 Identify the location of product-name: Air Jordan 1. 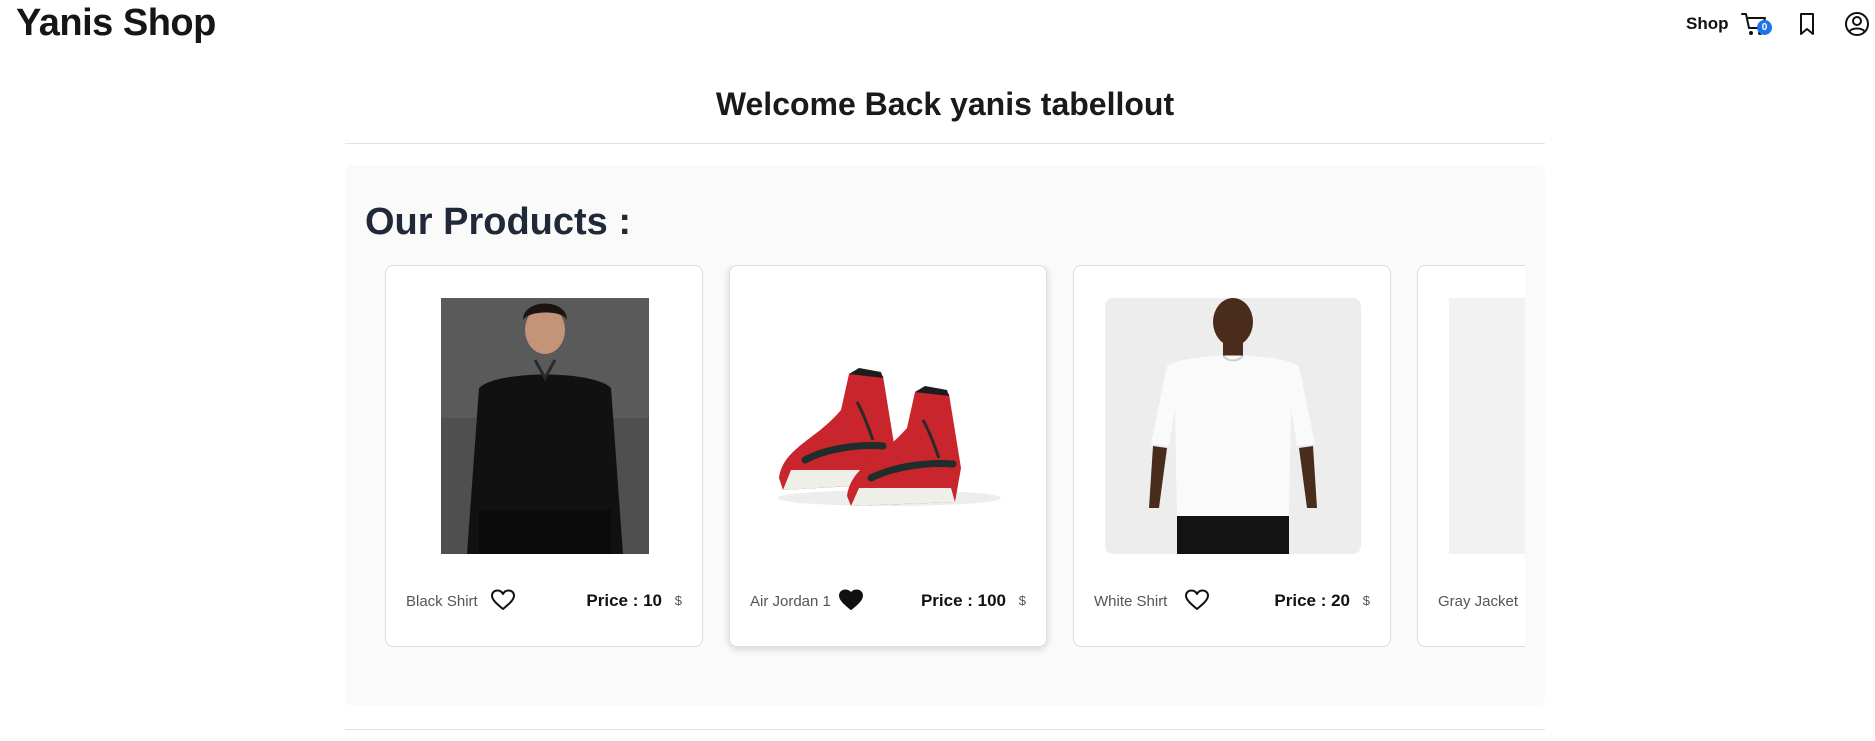
(790, 601).